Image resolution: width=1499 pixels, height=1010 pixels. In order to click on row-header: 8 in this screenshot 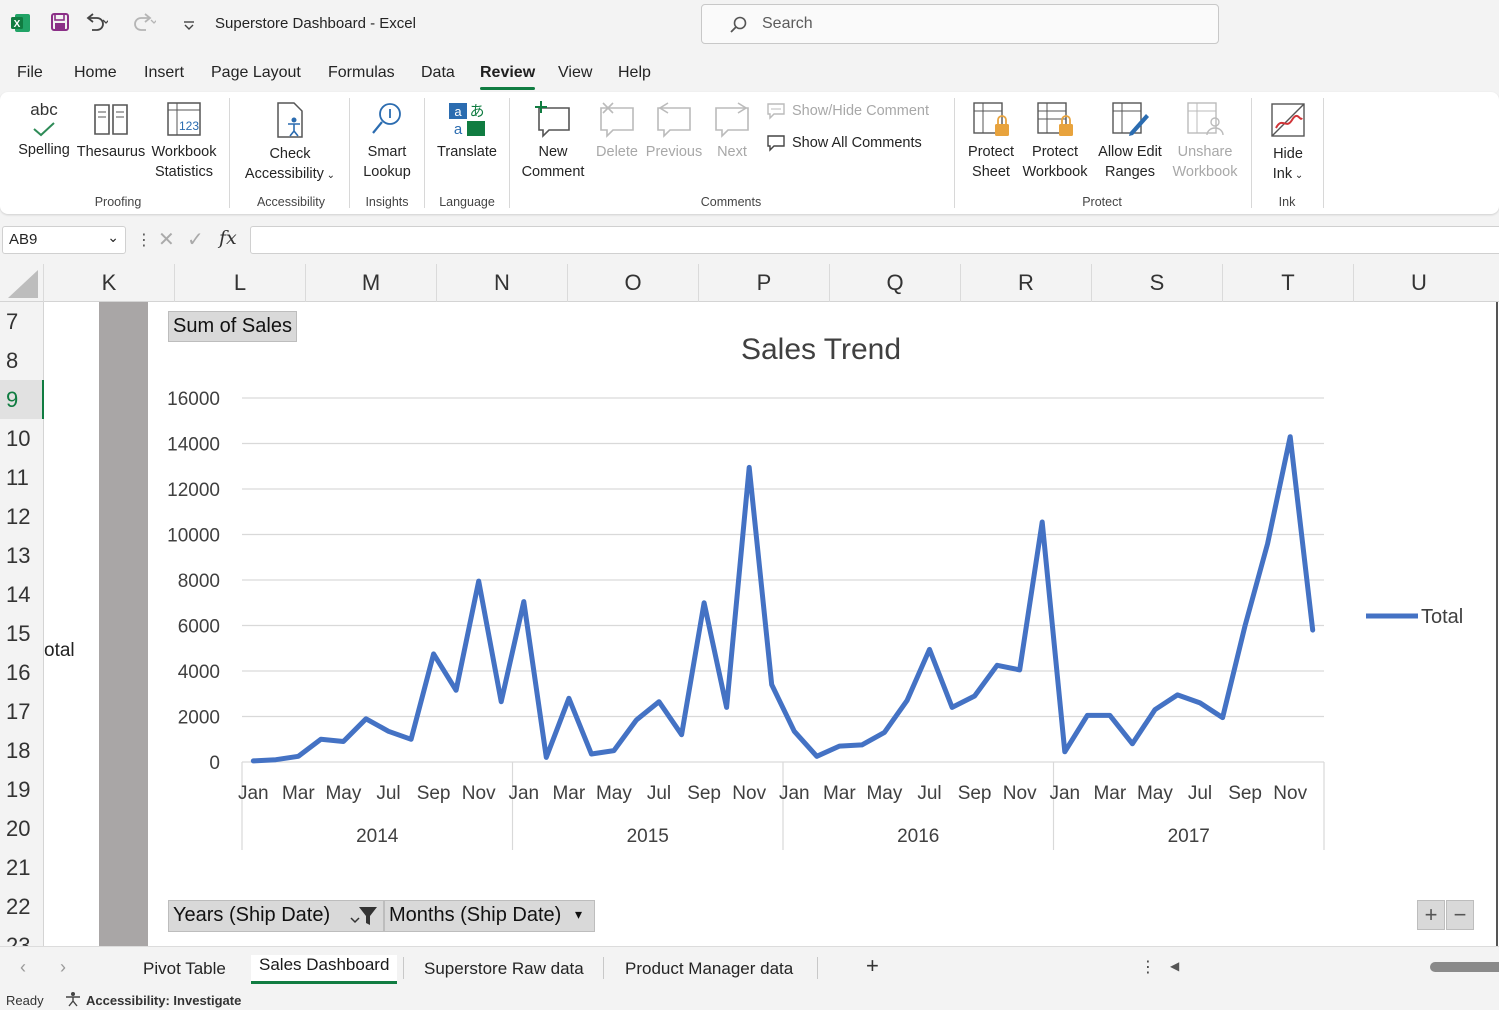, I will do `click(22, 360)`.